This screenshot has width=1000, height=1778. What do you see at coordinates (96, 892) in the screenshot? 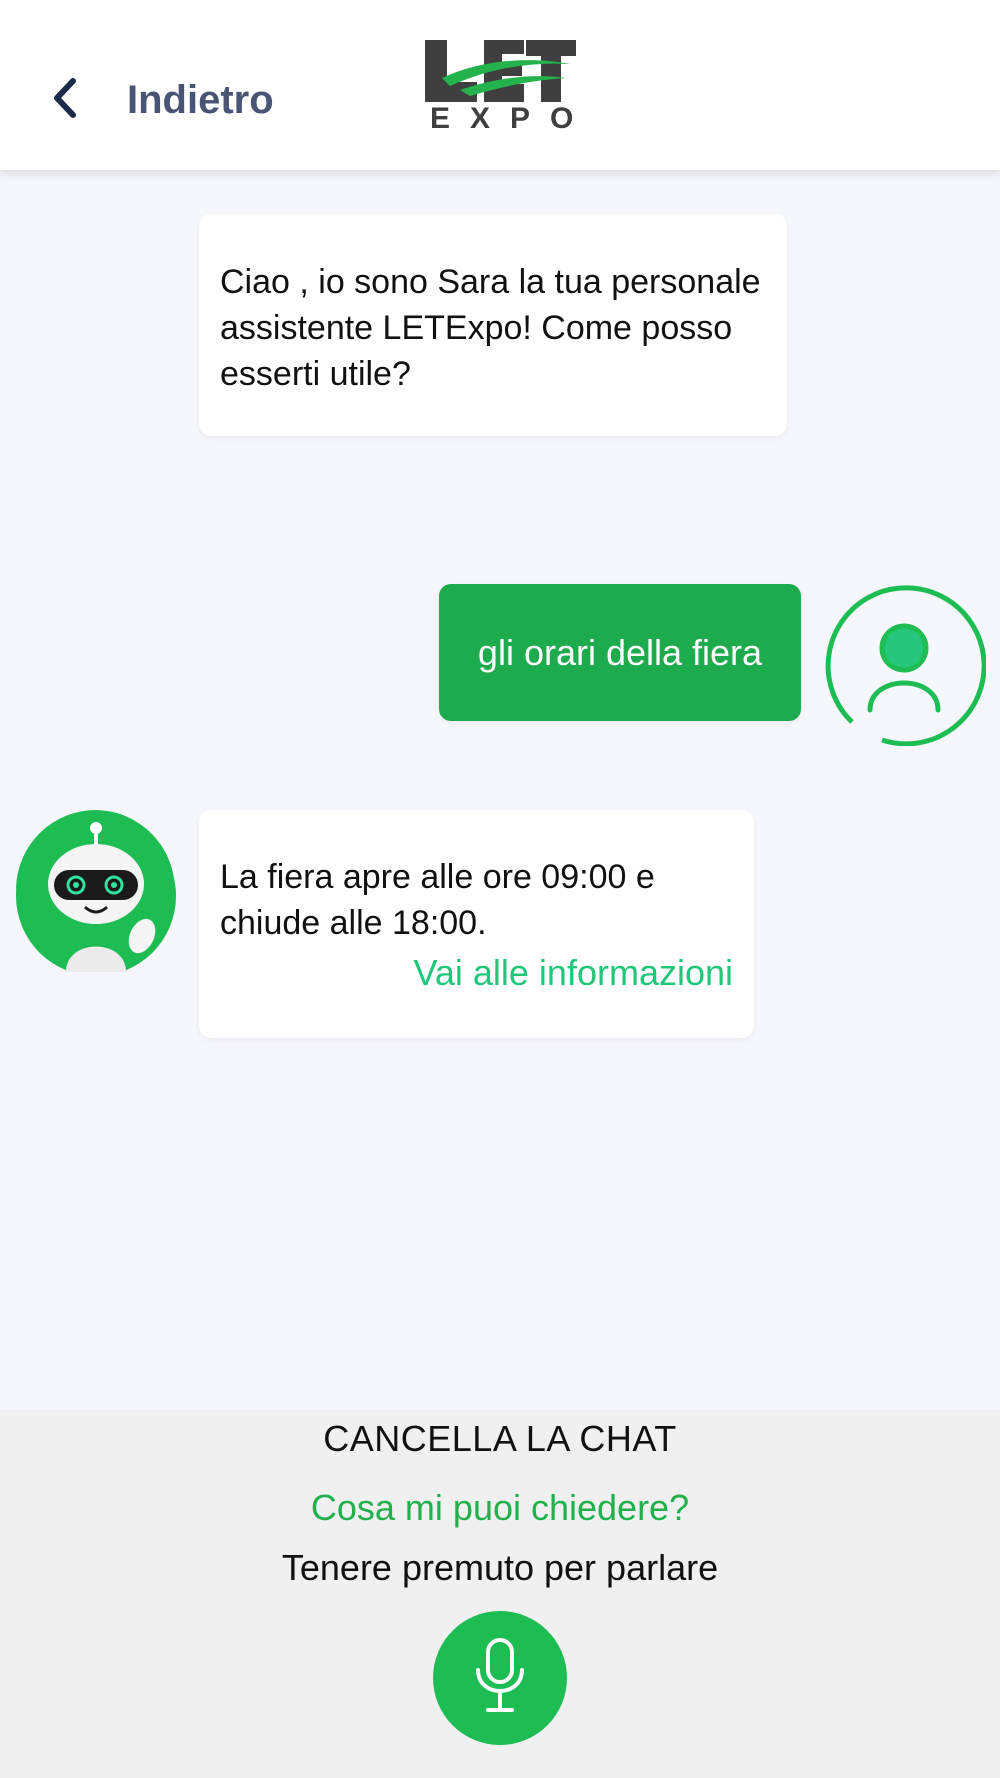
I see `bot-avatar-icon` at bounding box center [96, 892].